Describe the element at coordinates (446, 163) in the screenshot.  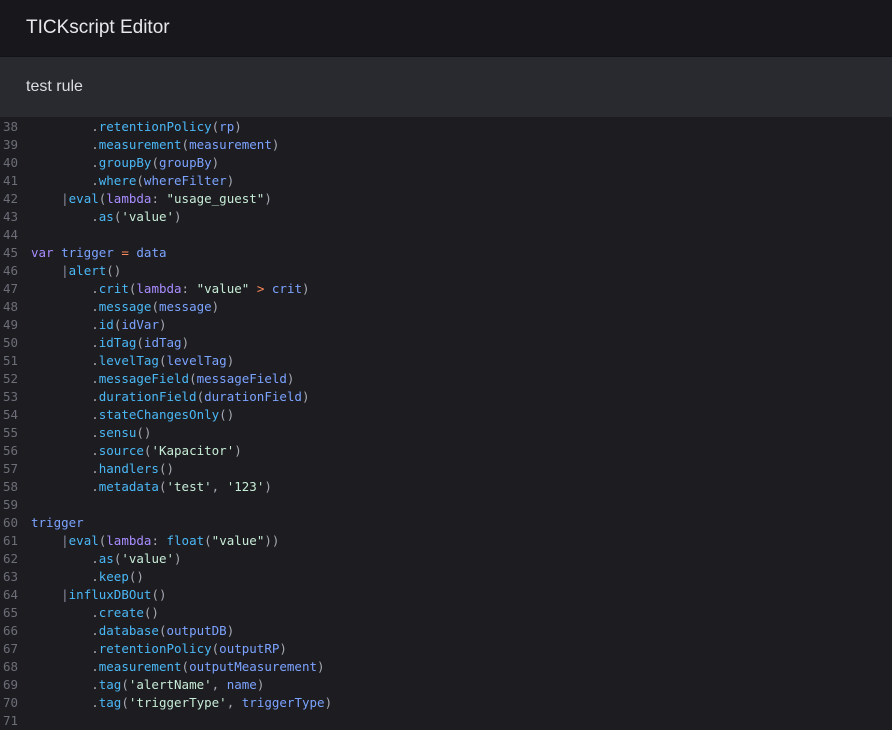
I see `code-line: 40 .groupBy(groupBy)` at that location.